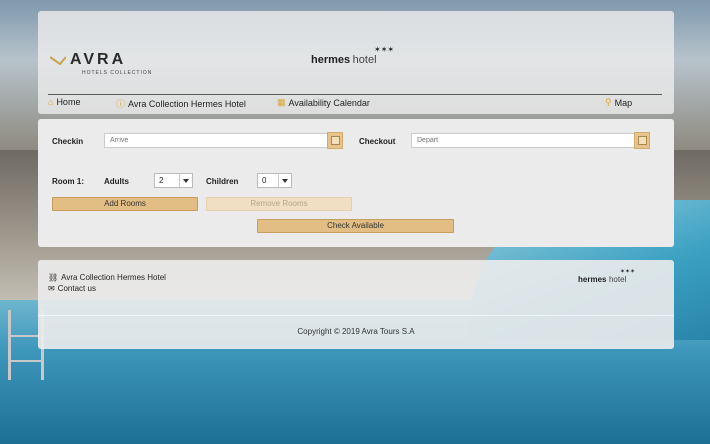 The height and width of the screenshot is (444, 710). Describe the element at coordinates (173, 180) in the screenshot. I see `adults-select: 2` at that location.